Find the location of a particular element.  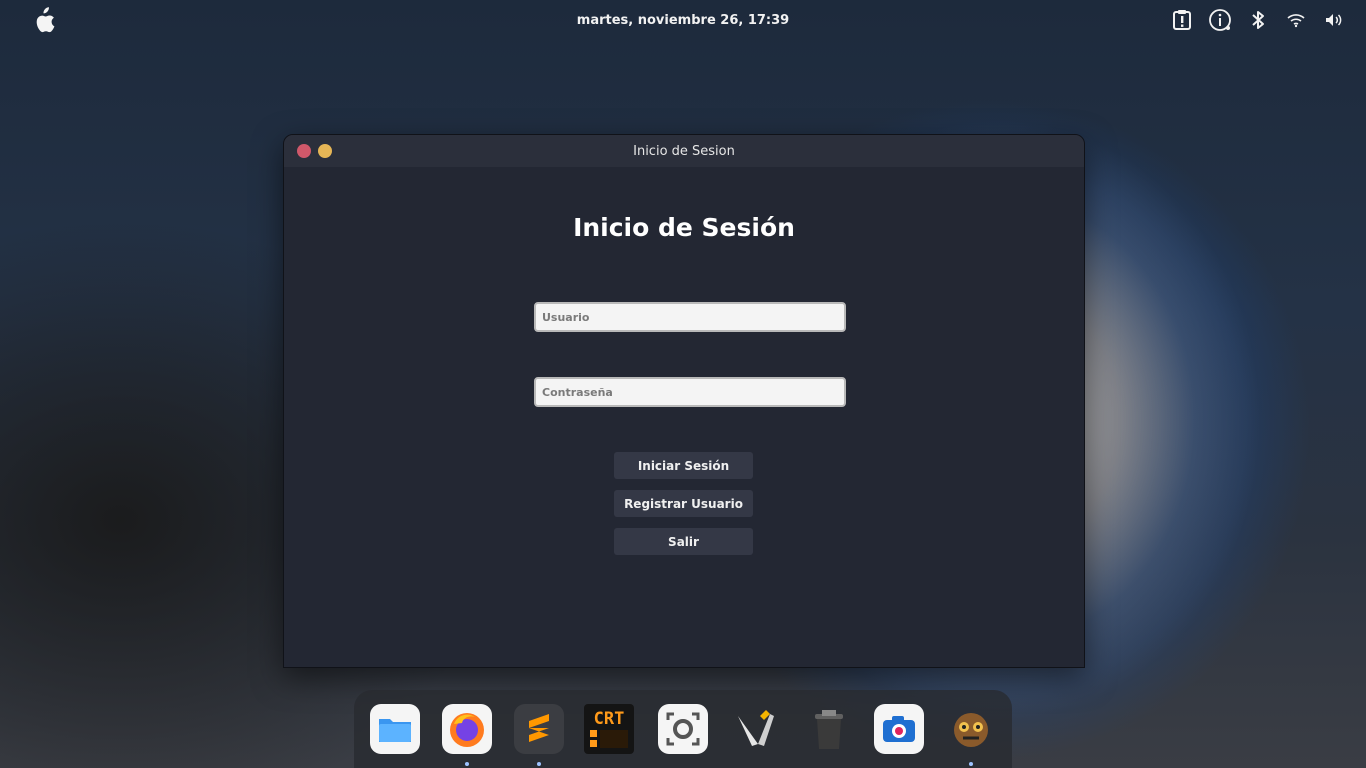

date-time: martes, noviembre 26, 17:39 is located at coordinates (683, 20).